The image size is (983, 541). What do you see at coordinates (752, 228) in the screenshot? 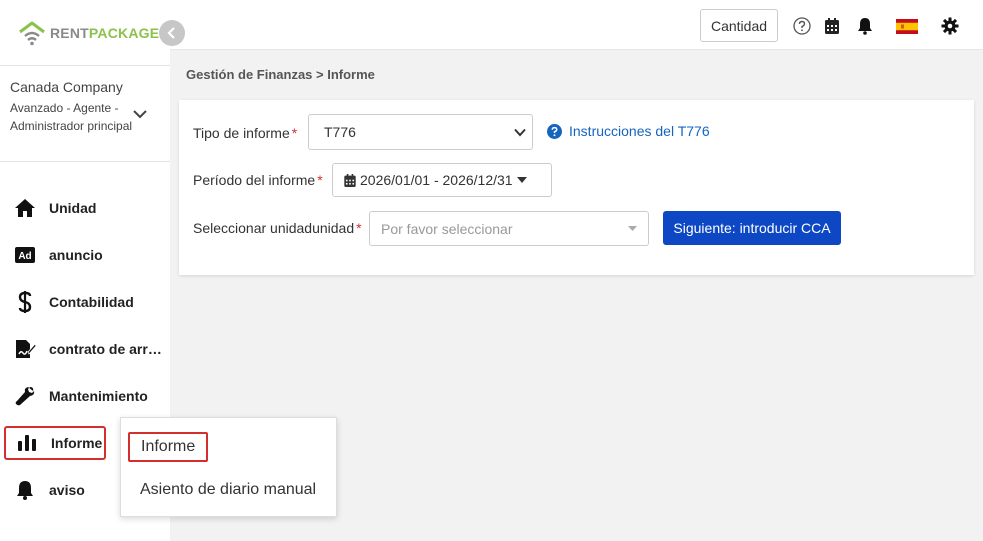
I see `next-introduce-cca-button: Siguiente: introducir CCA` at bounding box center [752, 228].